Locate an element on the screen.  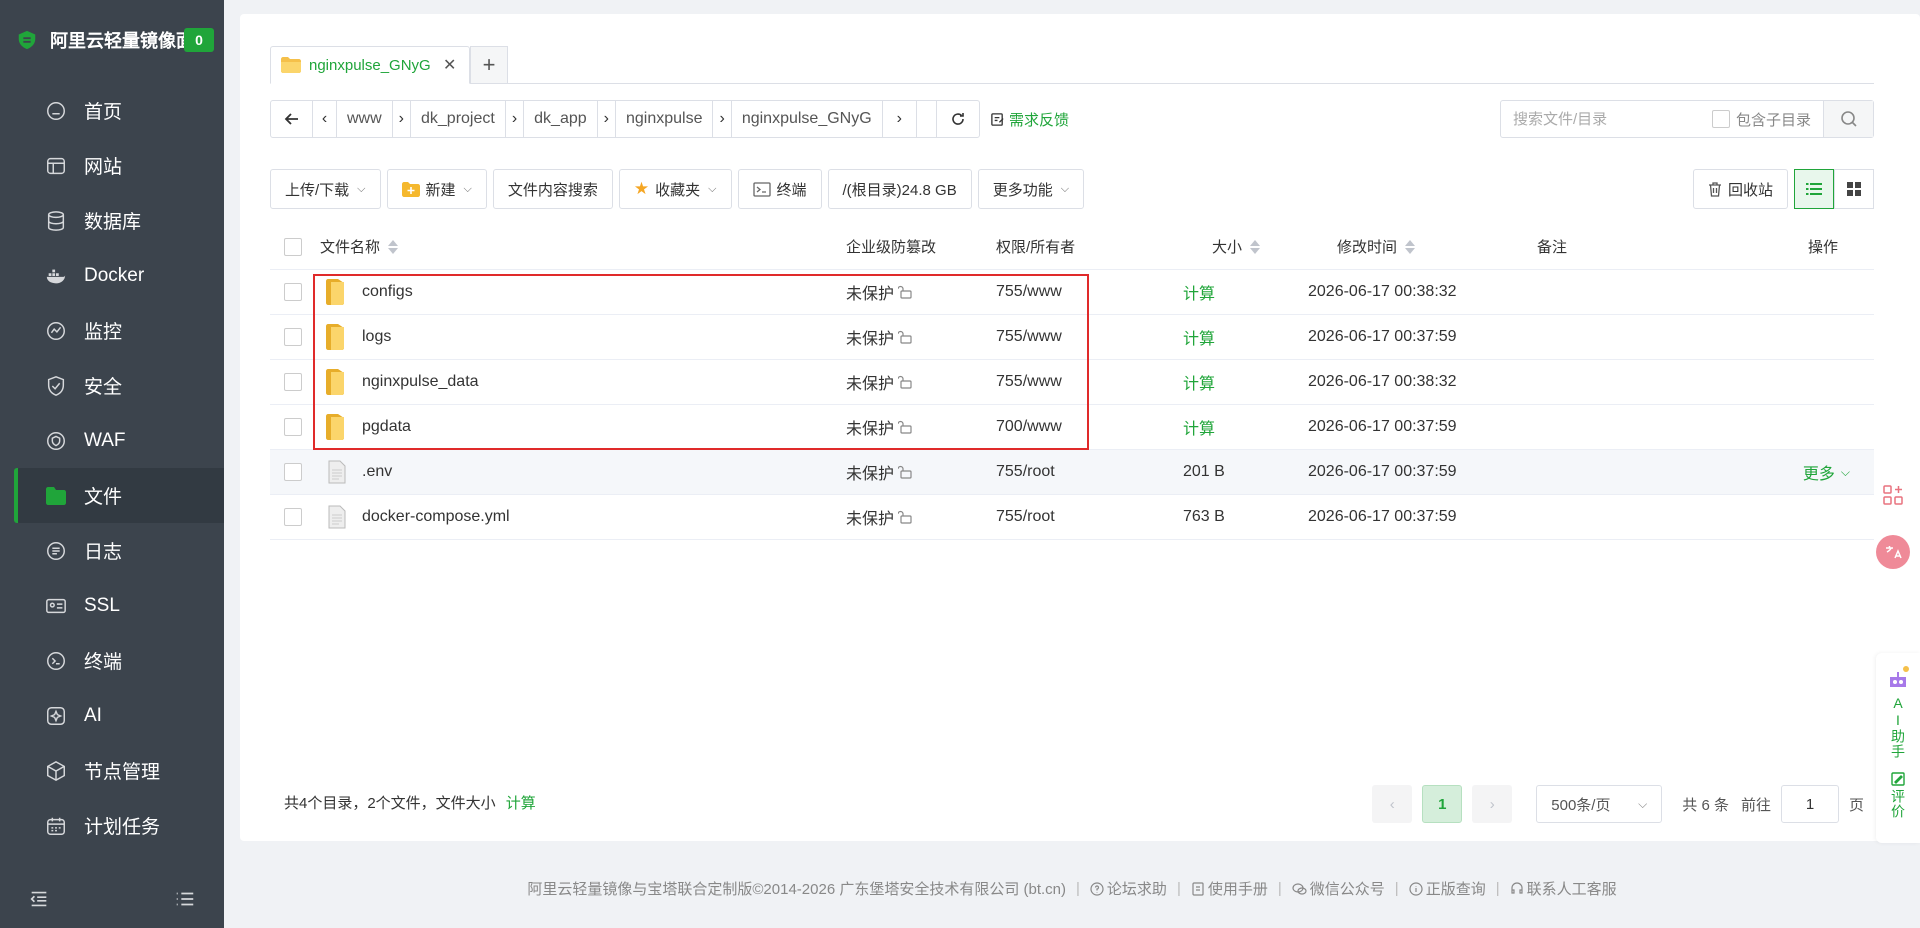
terminal-button: 终端 is located at coordinates (779, 189).